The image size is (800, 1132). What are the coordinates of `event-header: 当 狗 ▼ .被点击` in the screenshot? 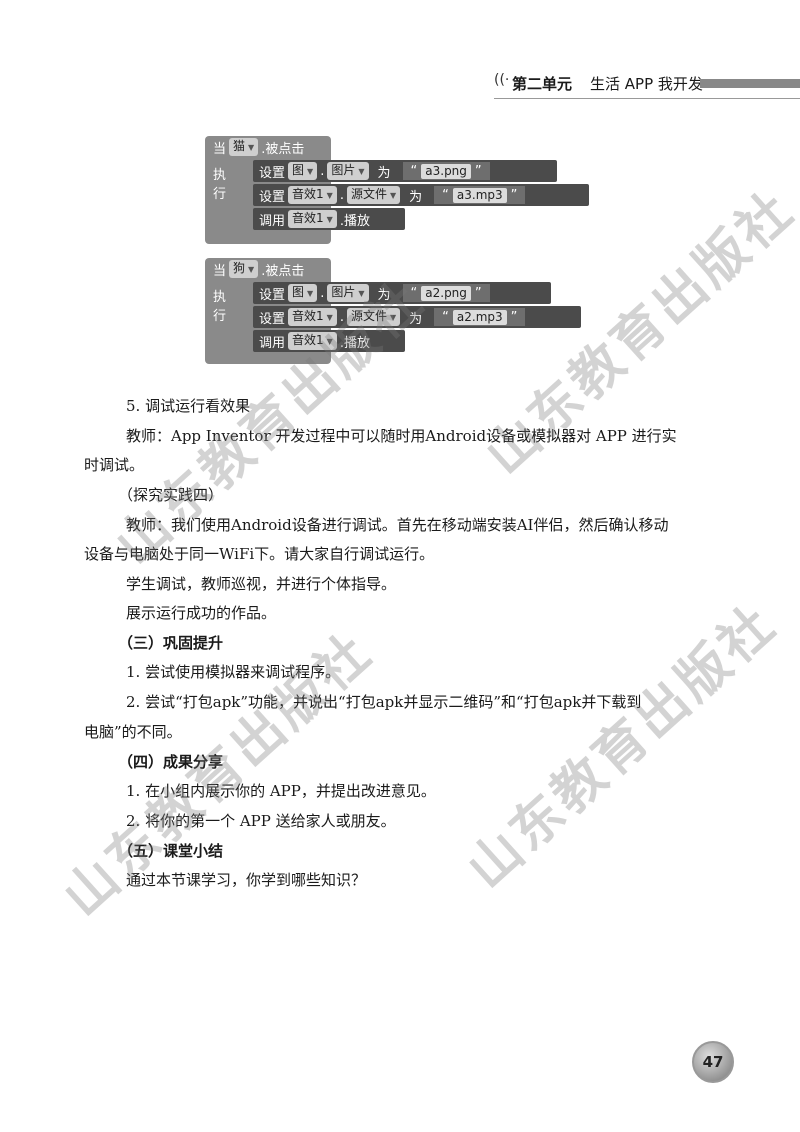 It's located at (259, 269).